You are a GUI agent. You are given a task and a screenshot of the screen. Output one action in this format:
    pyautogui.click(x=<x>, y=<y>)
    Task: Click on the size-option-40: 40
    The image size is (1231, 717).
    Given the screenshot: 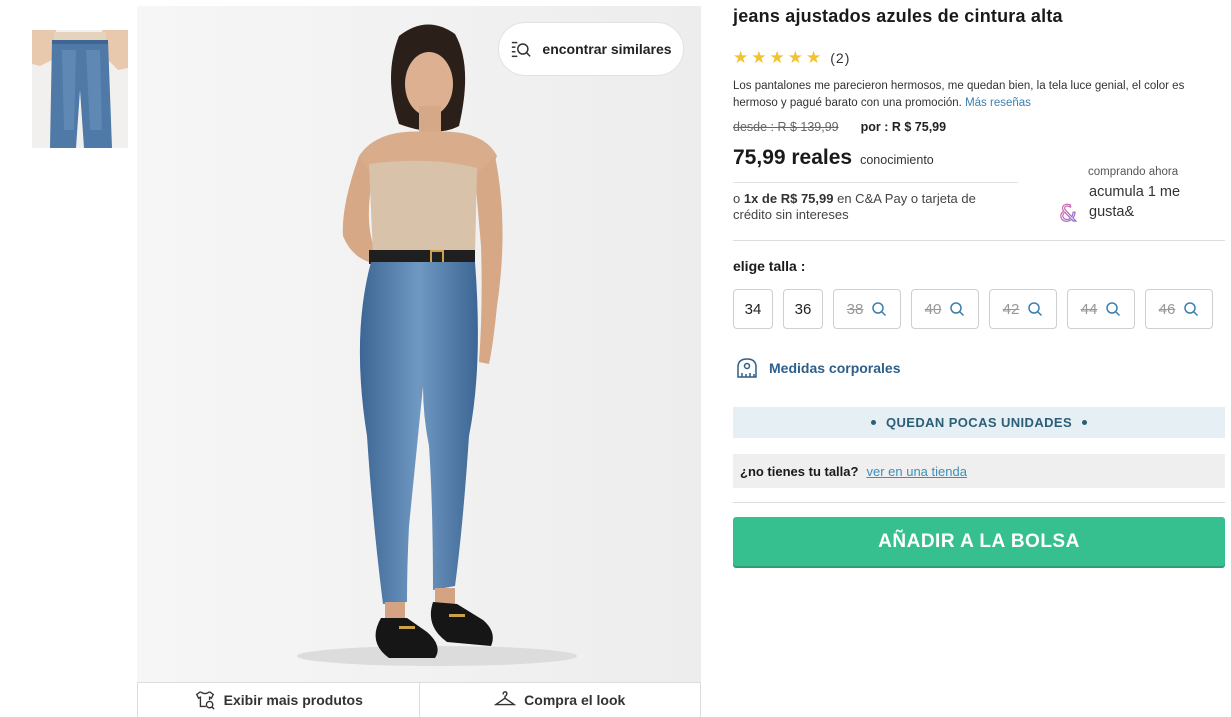 What is the action you would take?
    pyautogui.click(x=945, y=309)
    